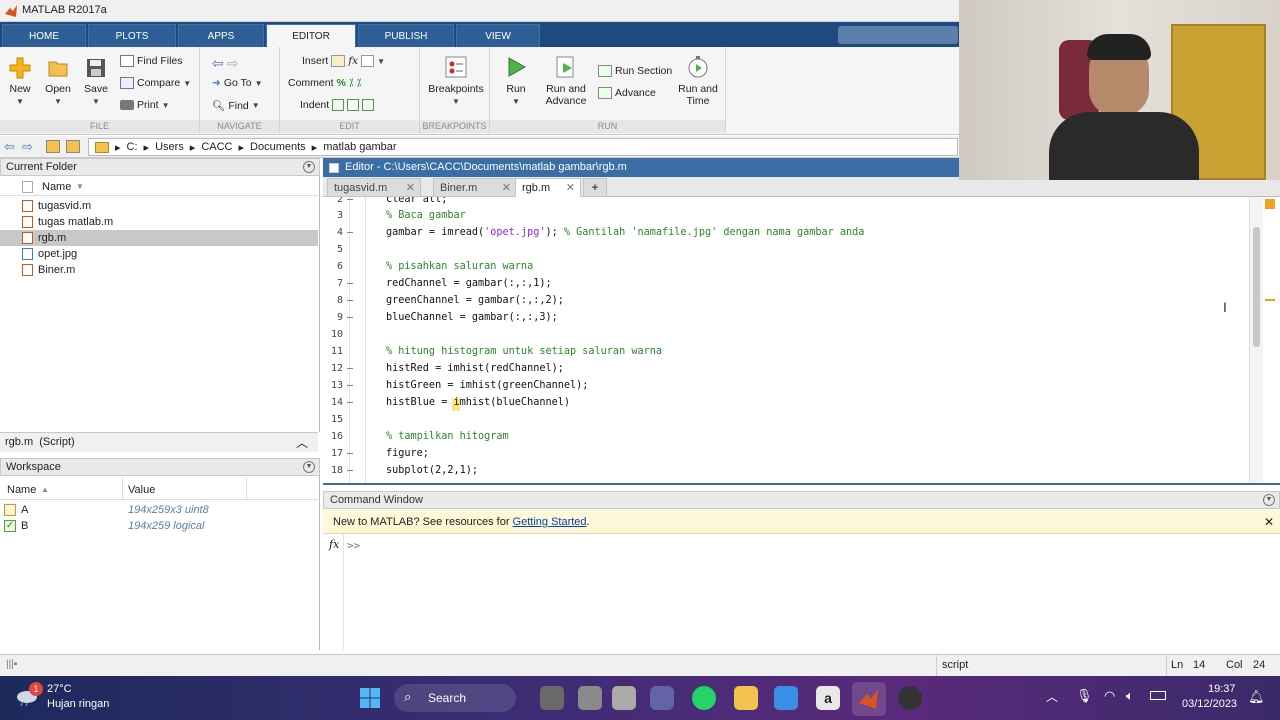  I want to click on chevron-up-icon: ︿, so click(302, 442).